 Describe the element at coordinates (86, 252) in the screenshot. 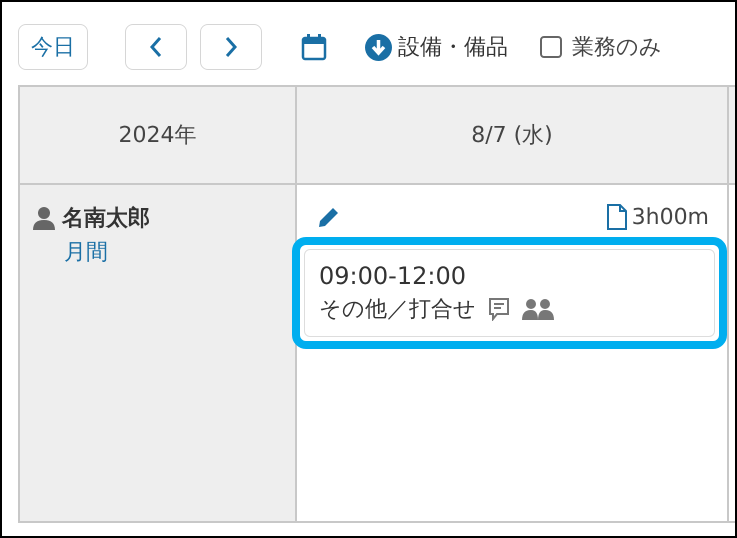

I see `monthly-link: 月間` at that location.